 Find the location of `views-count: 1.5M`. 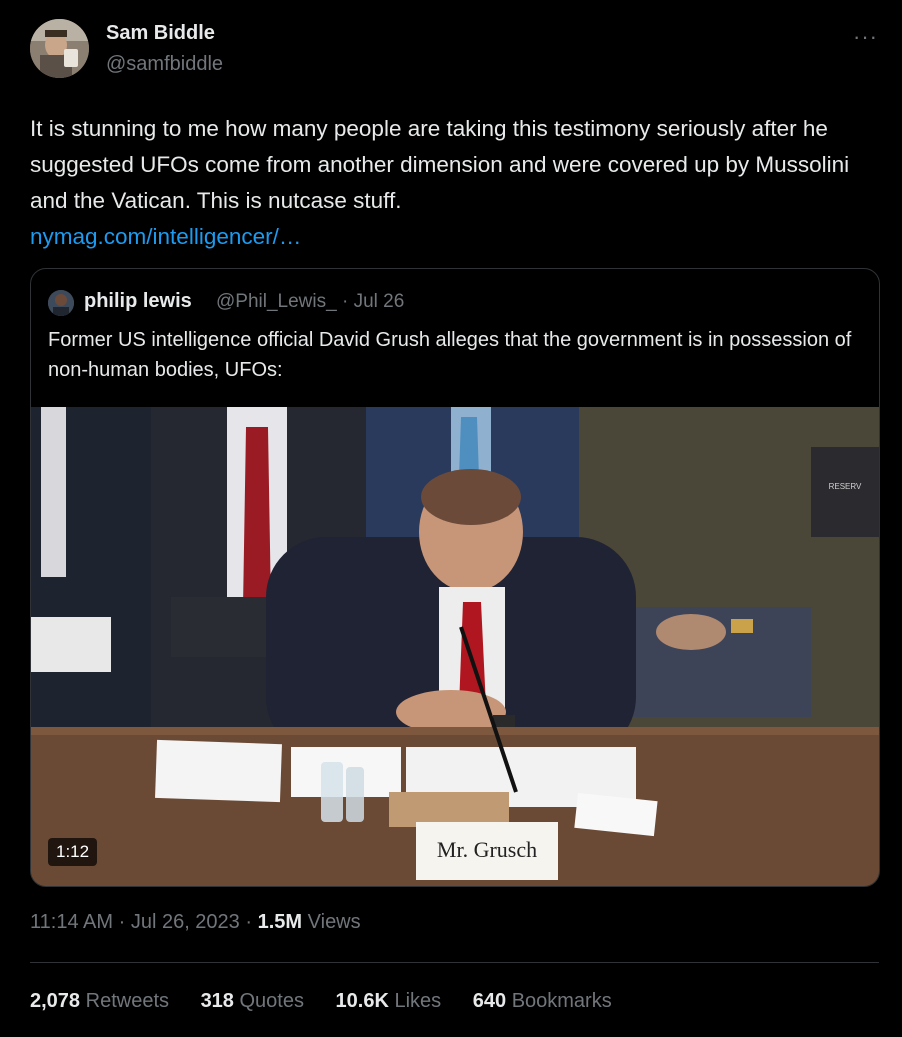

views-count: 1.5M is located at coordinates (280, 922).